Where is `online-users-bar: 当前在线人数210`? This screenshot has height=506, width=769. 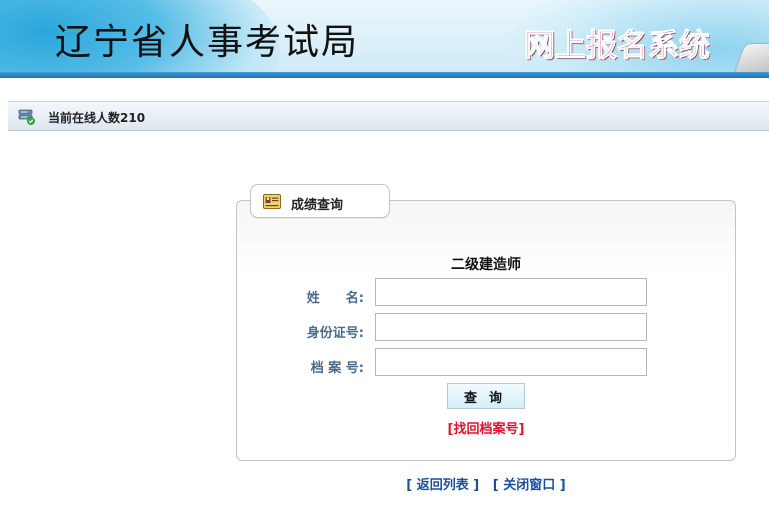
online-users-bar: 当前在线人数210 is located at coordinates (388, 116).